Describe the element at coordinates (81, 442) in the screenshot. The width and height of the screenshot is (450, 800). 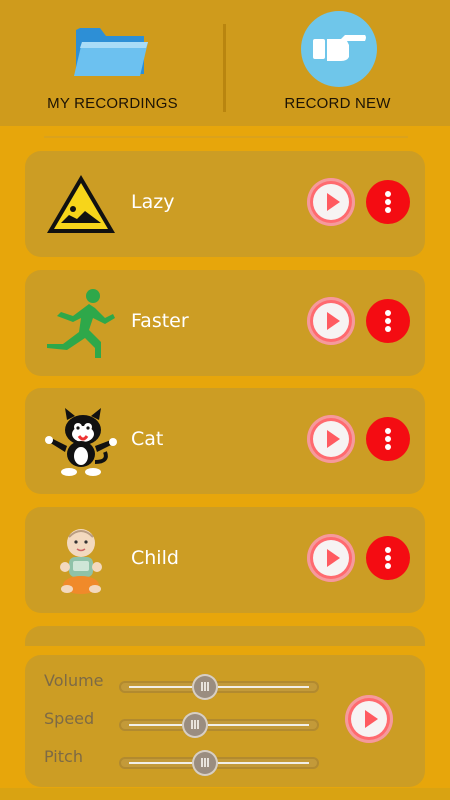
I see `cartoon-cat-icon` at that location.